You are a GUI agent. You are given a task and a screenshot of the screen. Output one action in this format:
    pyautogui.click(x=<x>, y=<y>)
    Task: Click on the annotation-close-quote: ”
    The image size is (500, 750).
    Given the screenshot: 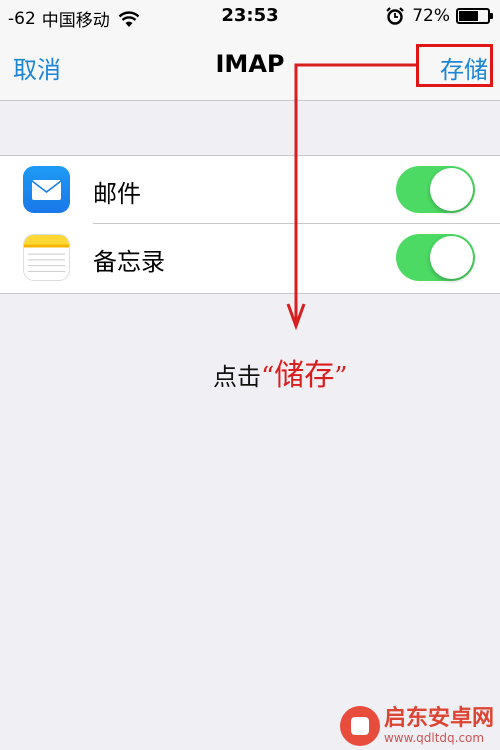 What is the action you would take?
    pyautogui.click(x=341, y=377)
    